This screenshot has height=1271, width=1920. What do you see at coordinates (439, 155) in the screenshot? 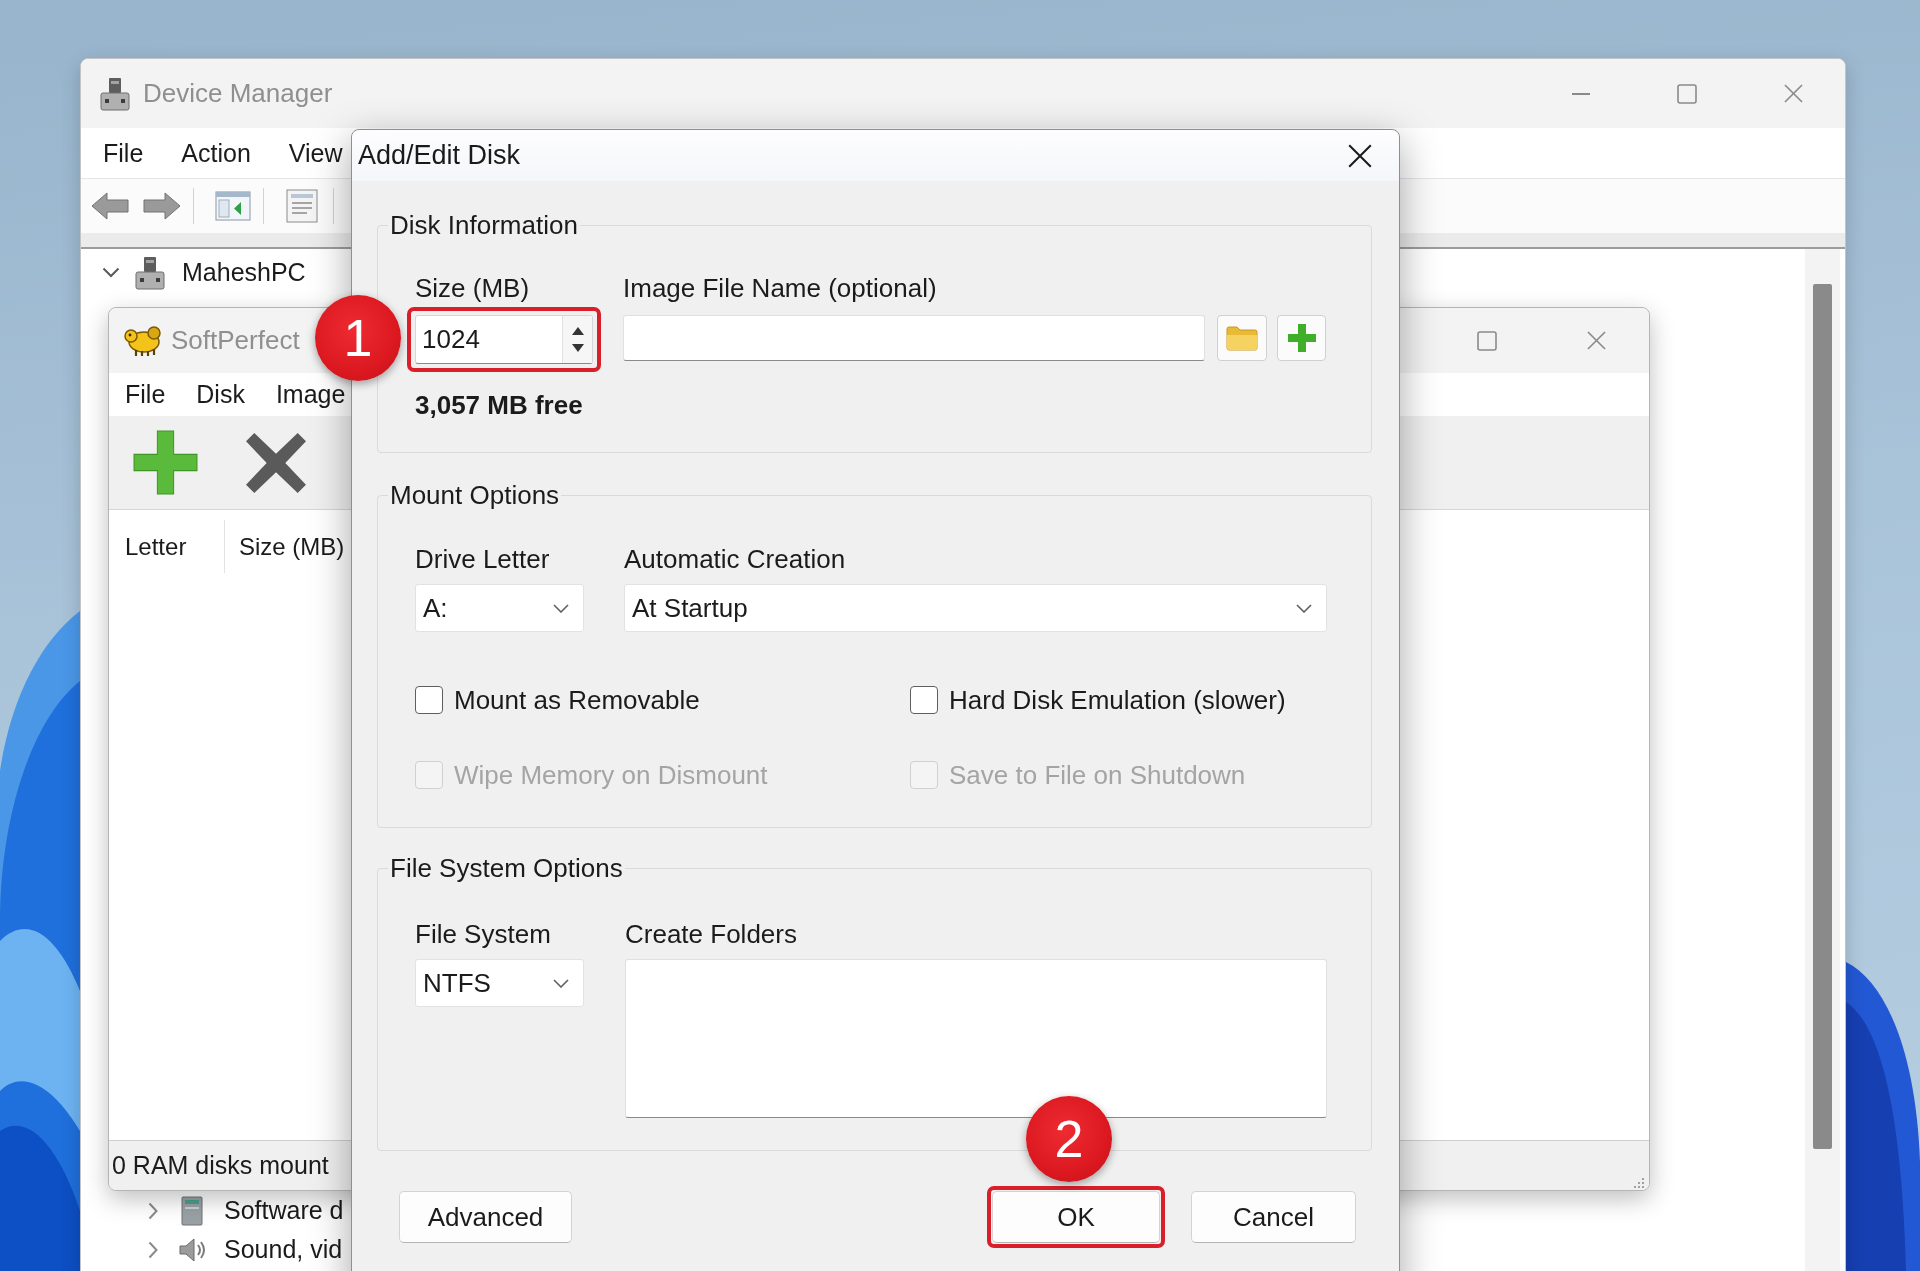
I see `dialog-title: Add/Edit Disk` at bounding box center [439, 155].